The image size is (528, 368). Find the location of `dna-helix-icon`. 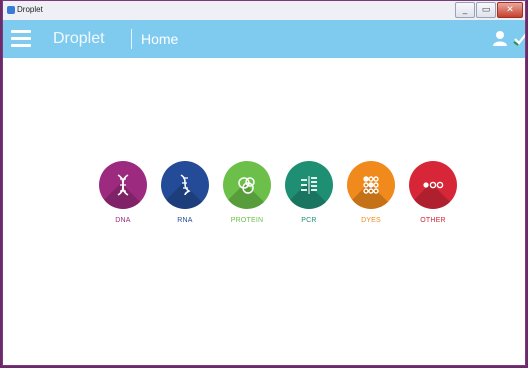

dna-helix-icon is located at coordinates (123, 185).